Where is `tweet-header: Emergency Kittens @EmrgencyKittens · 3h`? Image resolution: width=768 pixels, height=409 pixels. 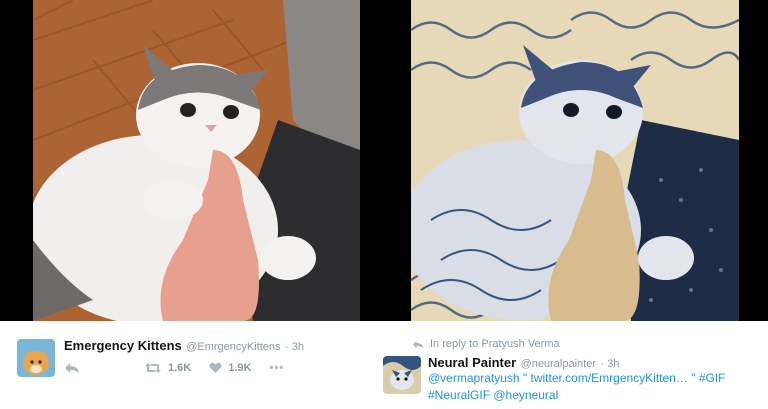 tweet-header: Emergency Kittens @EmrgencyKittens · 3h is located at coordinates (184, 346).